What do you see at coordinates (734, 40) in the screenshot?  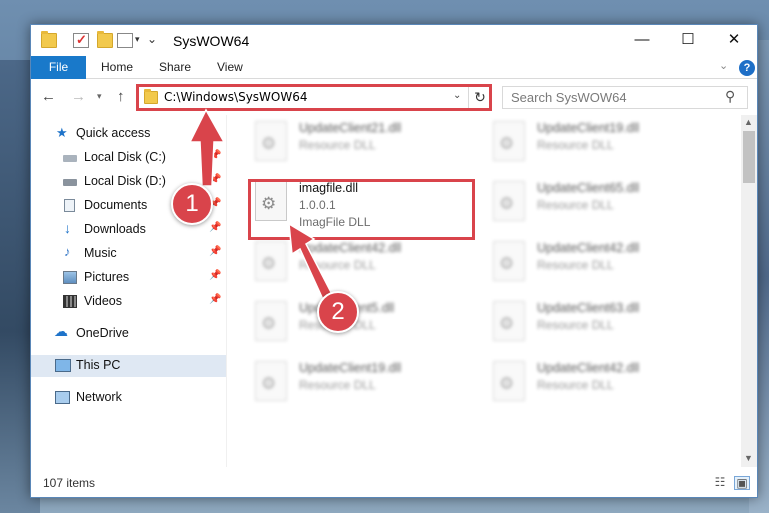 I see `close-button: ✕` at bounding box center [734, 40].